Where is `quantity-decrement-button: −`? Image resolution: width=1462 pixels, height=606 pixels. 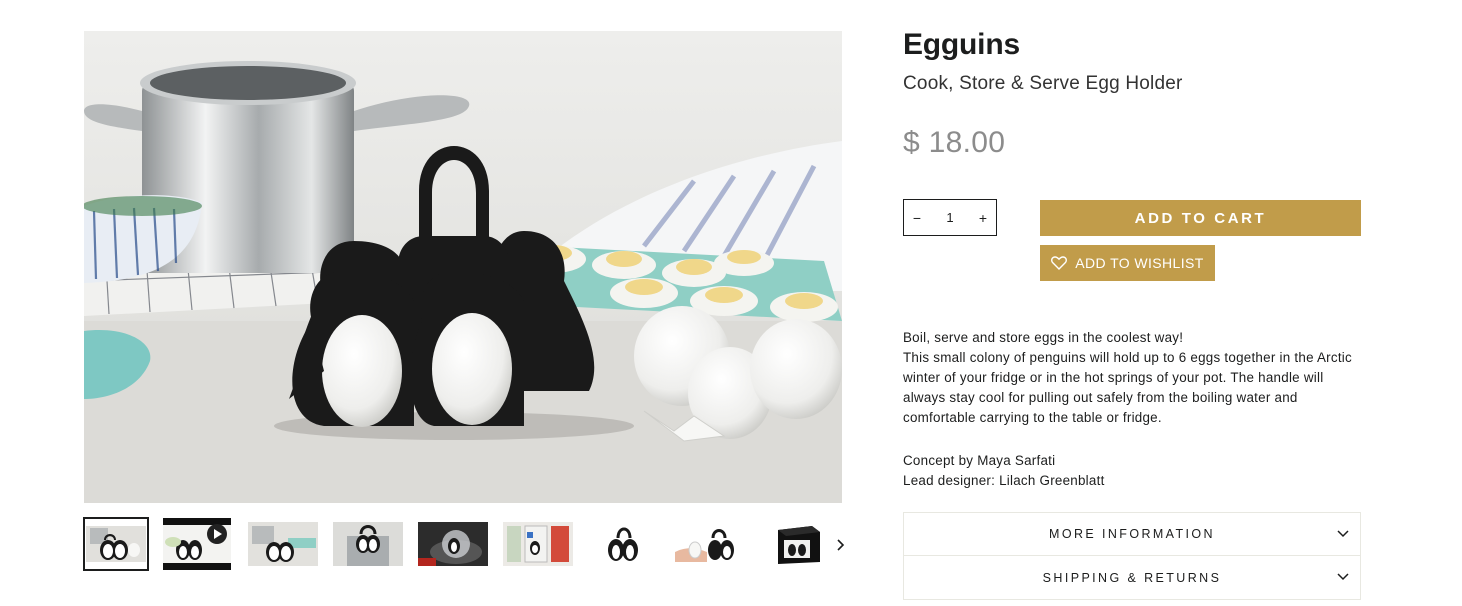 quantity-decrement-button: − is located at coordinates (917, 217).